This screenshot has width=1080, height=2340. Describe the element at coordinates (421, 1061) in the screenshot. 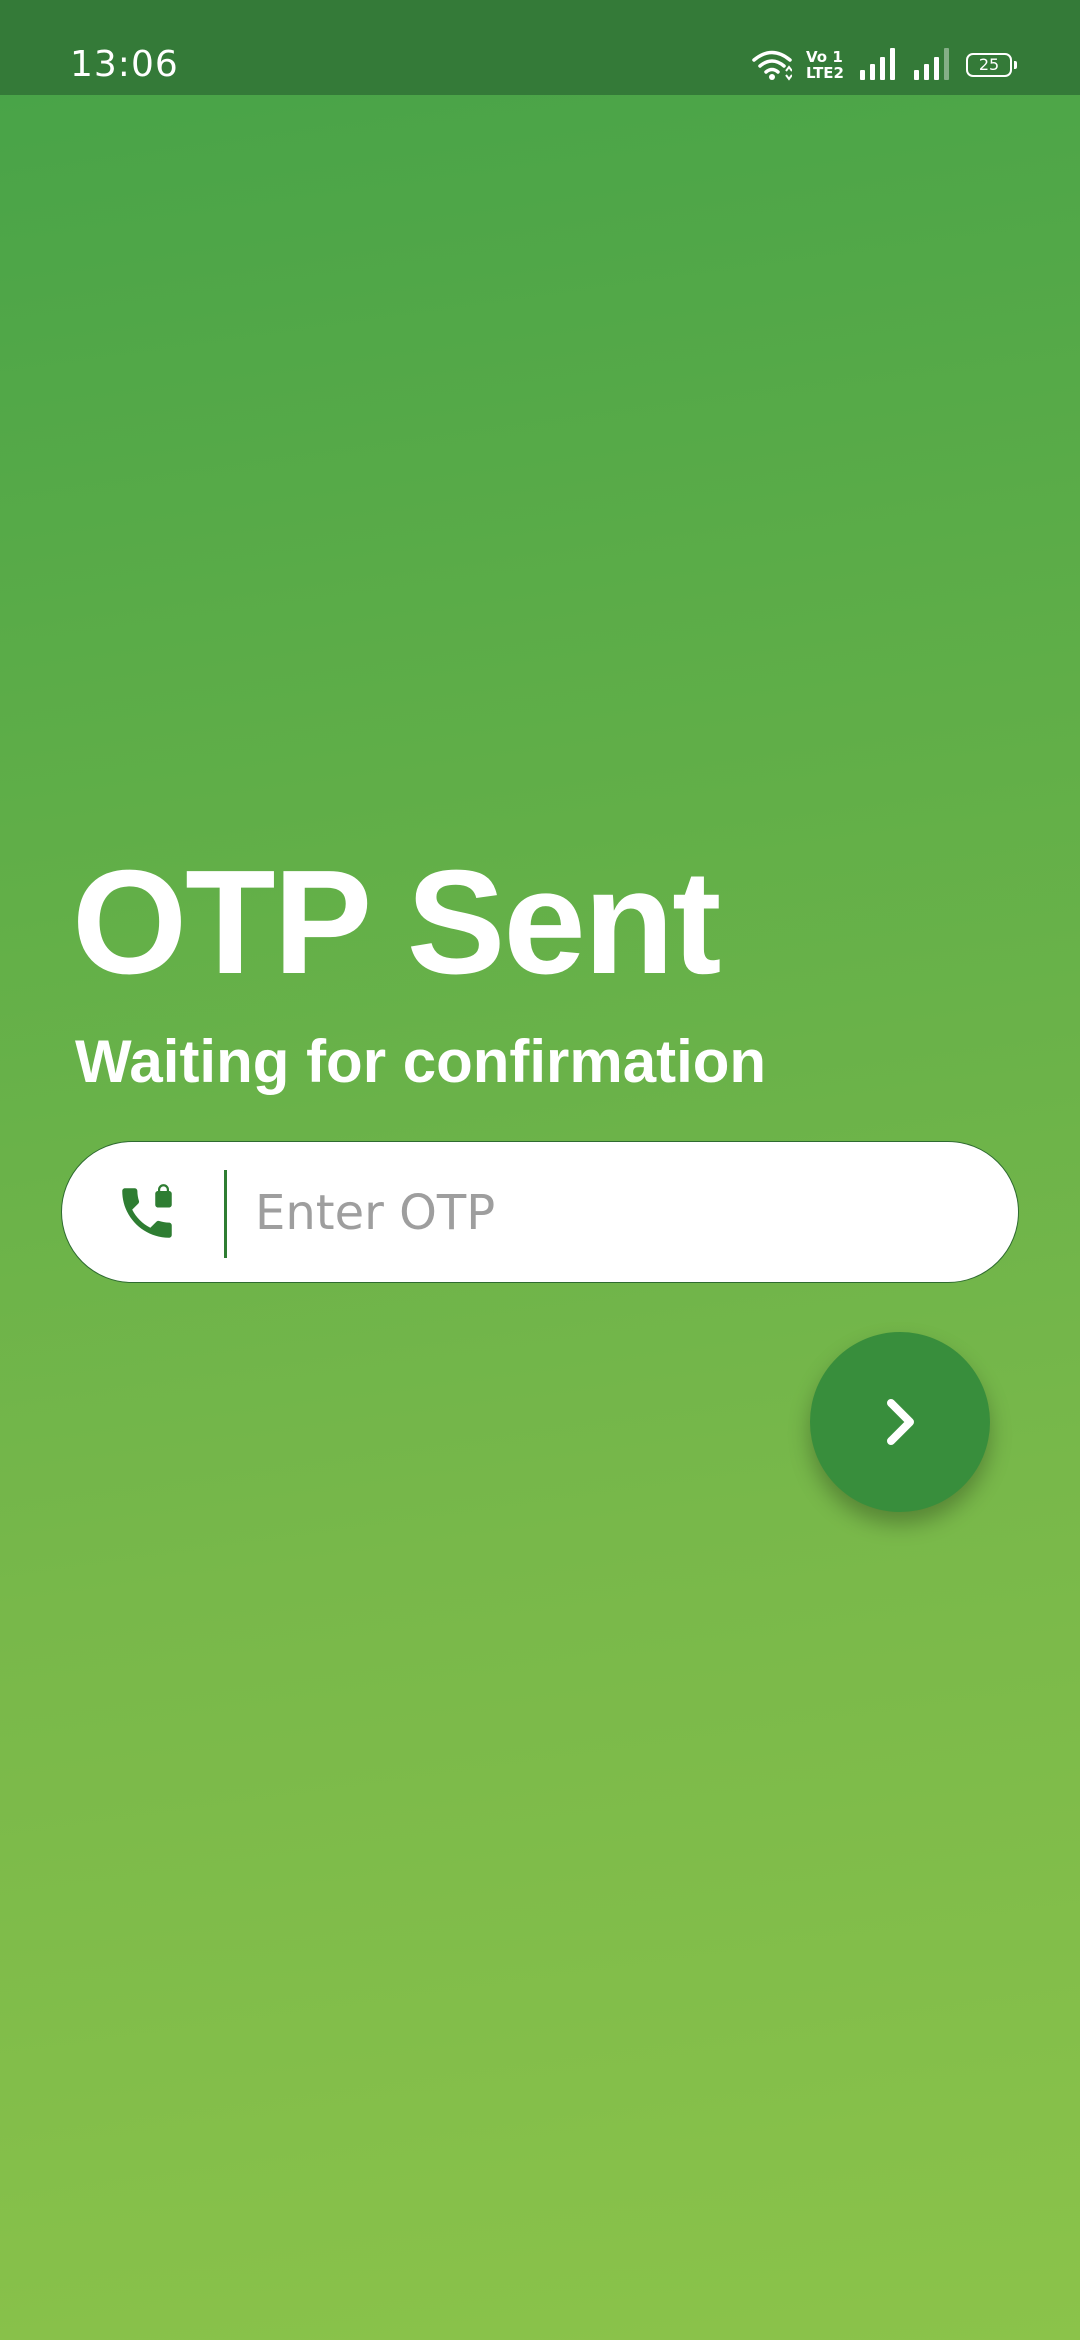

I see `page-subtitle: Waiting for confirmation` at that location.